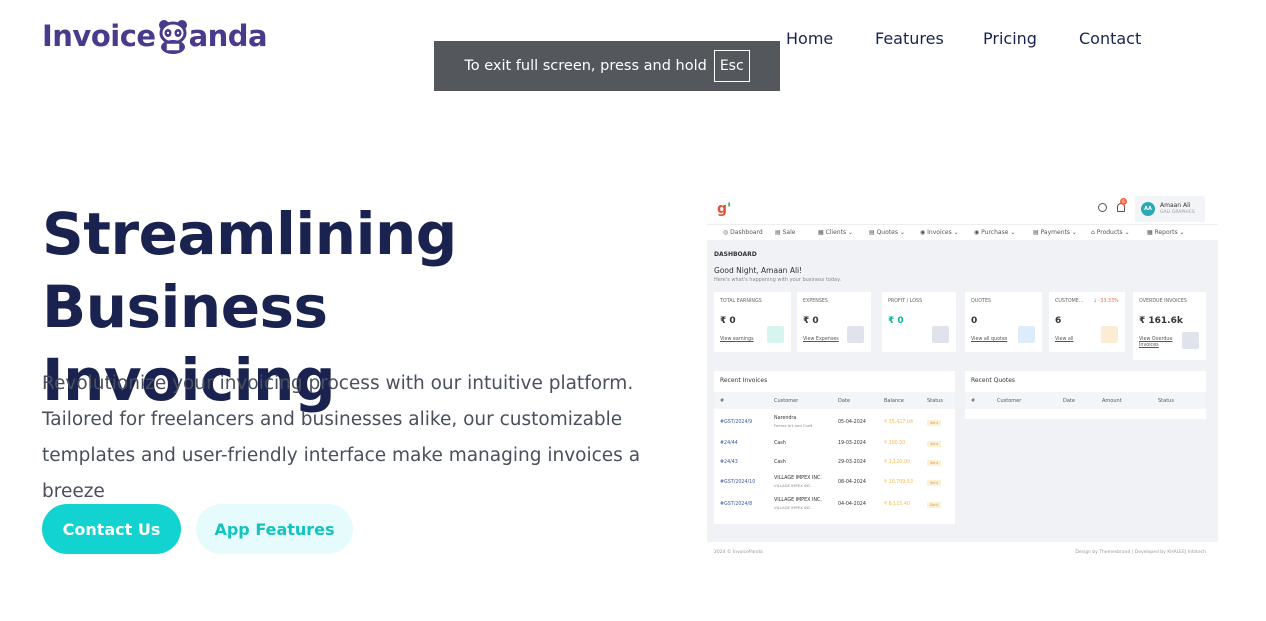 The image size is (1266, 621). Describe the element at coordinates (1156, 342) in the screenshot. I see `card-link: View Overdue Invoices` at that location.